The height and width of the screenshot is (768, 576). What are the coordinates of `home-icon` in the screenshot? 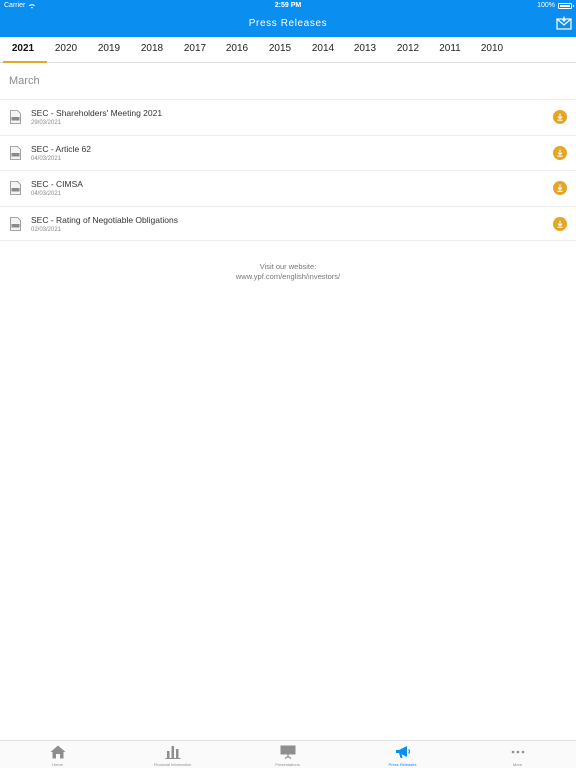 It's located at (57, 752).